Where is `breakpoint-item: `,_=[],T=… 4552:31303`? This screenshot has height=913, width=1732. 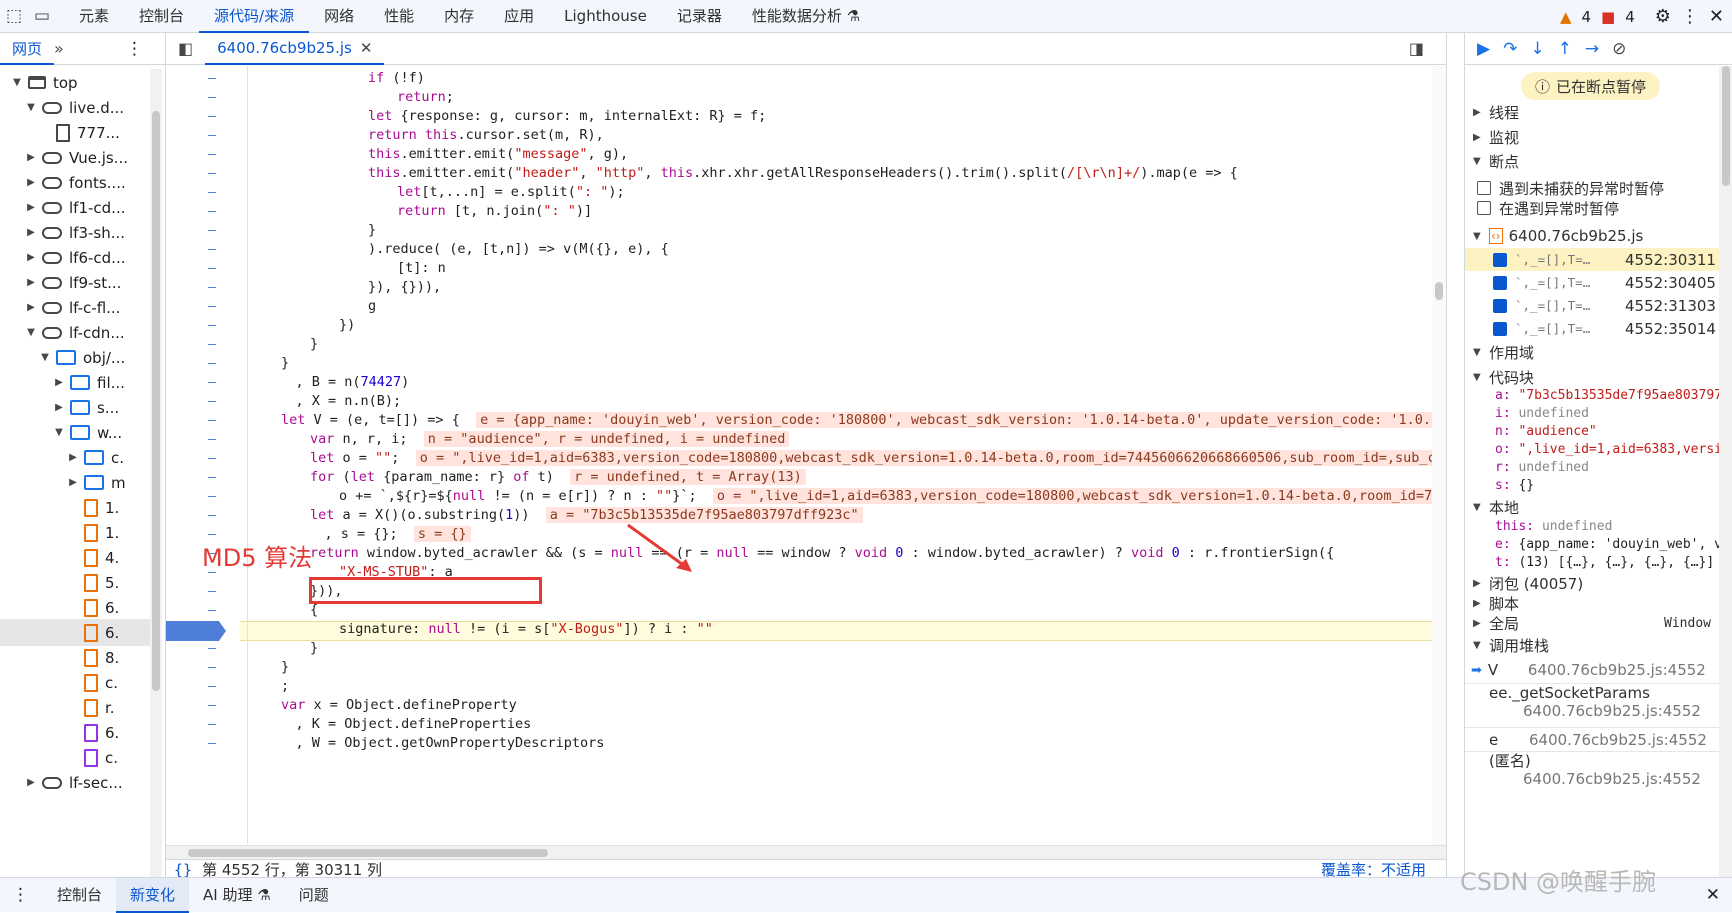
breakpoint-item: `,_=[],T=… 4552:31303 is located at coordinates (1592, 305).